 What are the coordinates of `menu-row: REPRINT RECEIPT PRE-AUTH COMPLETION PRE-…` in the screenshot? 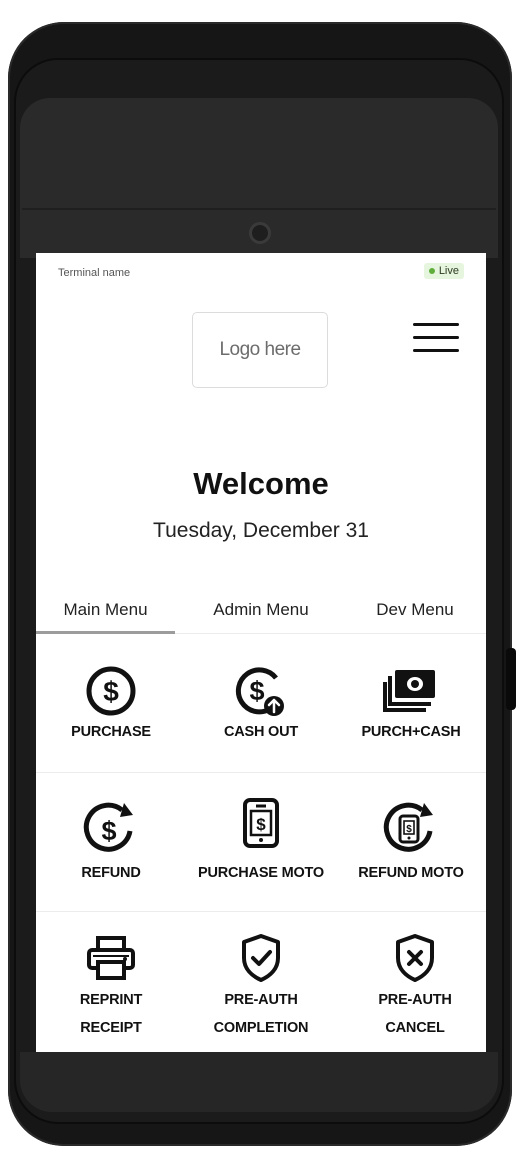 It's located at (261, 980).